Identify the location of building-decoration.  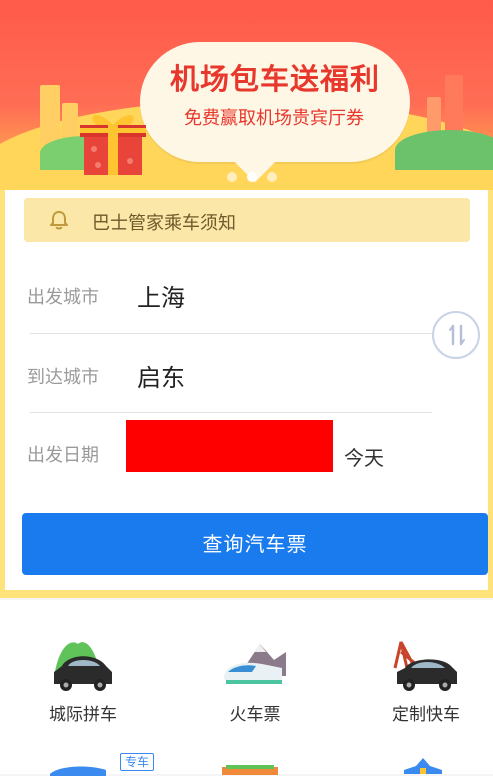
(50, 115).